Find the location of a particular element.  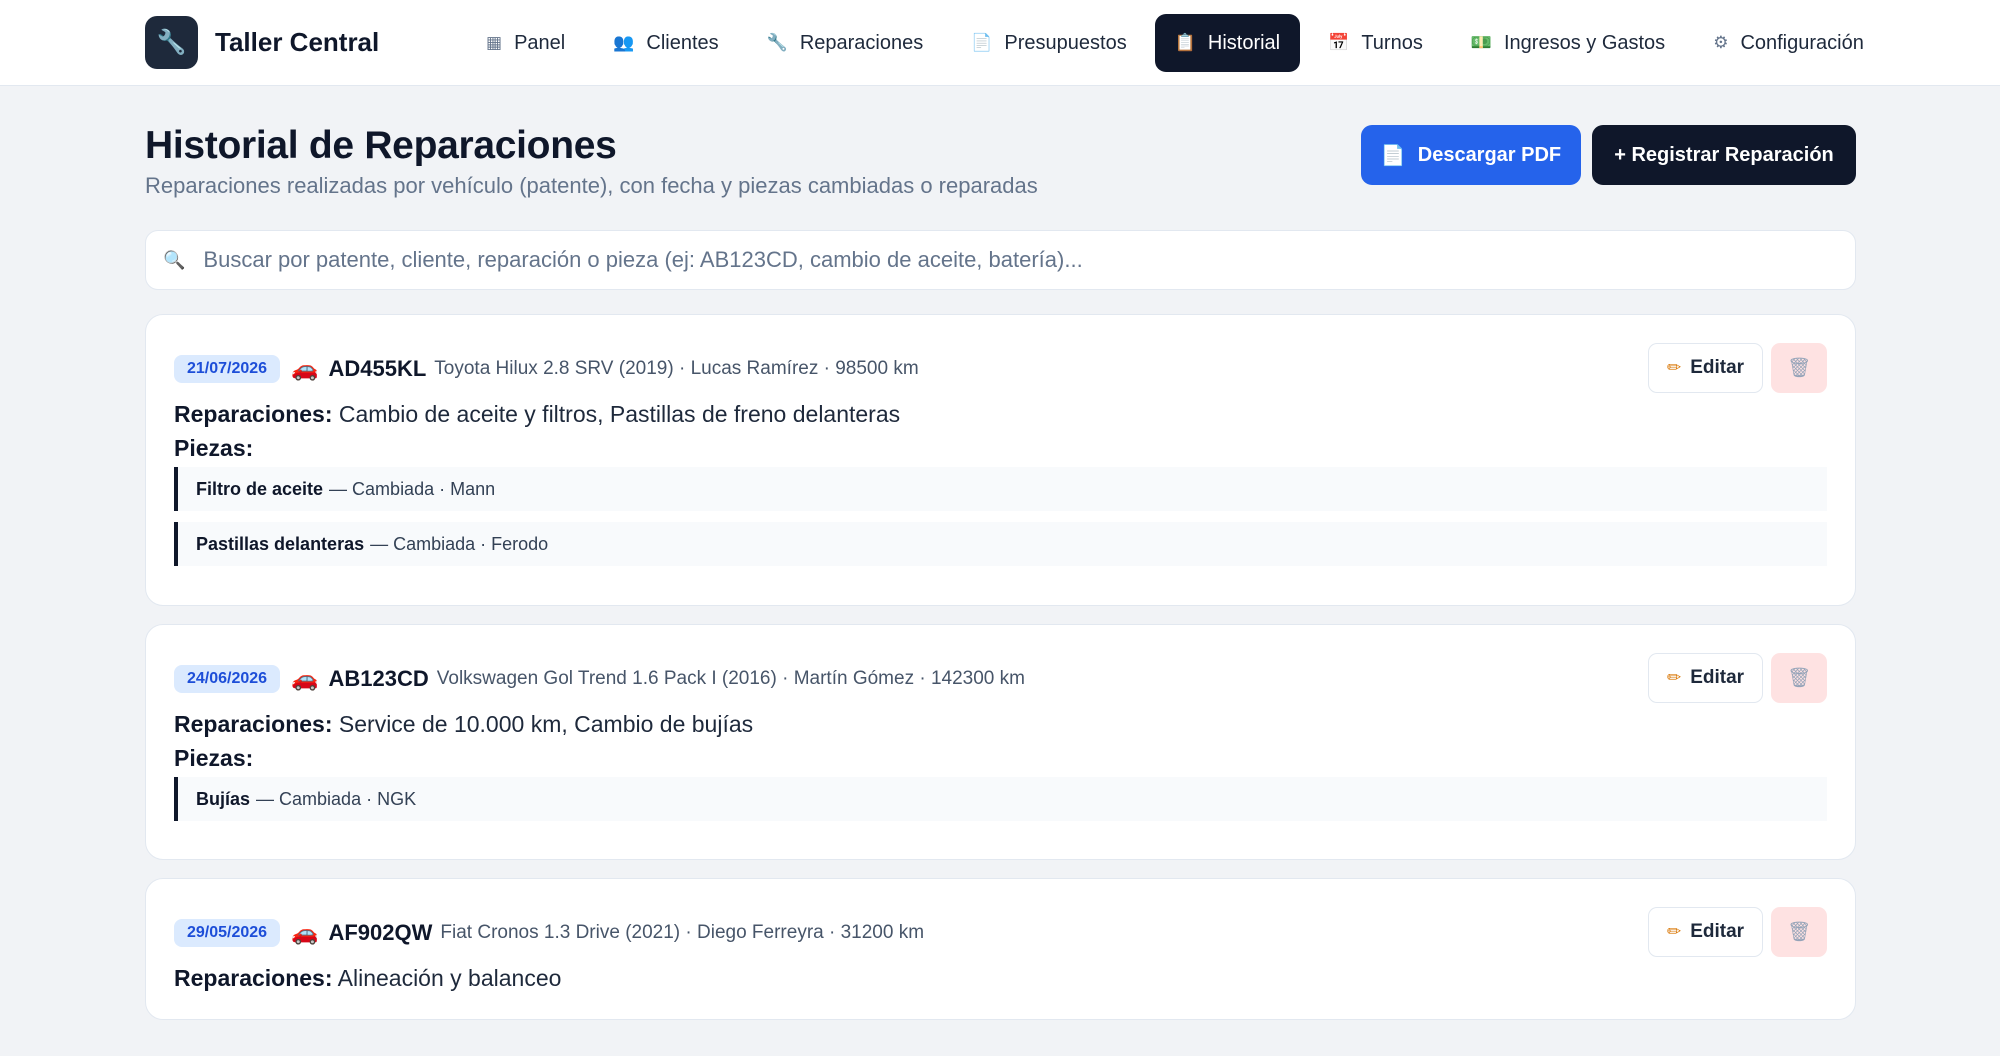

download-pdf-label: Descargar PDF is located at coordinates (1489, 154).